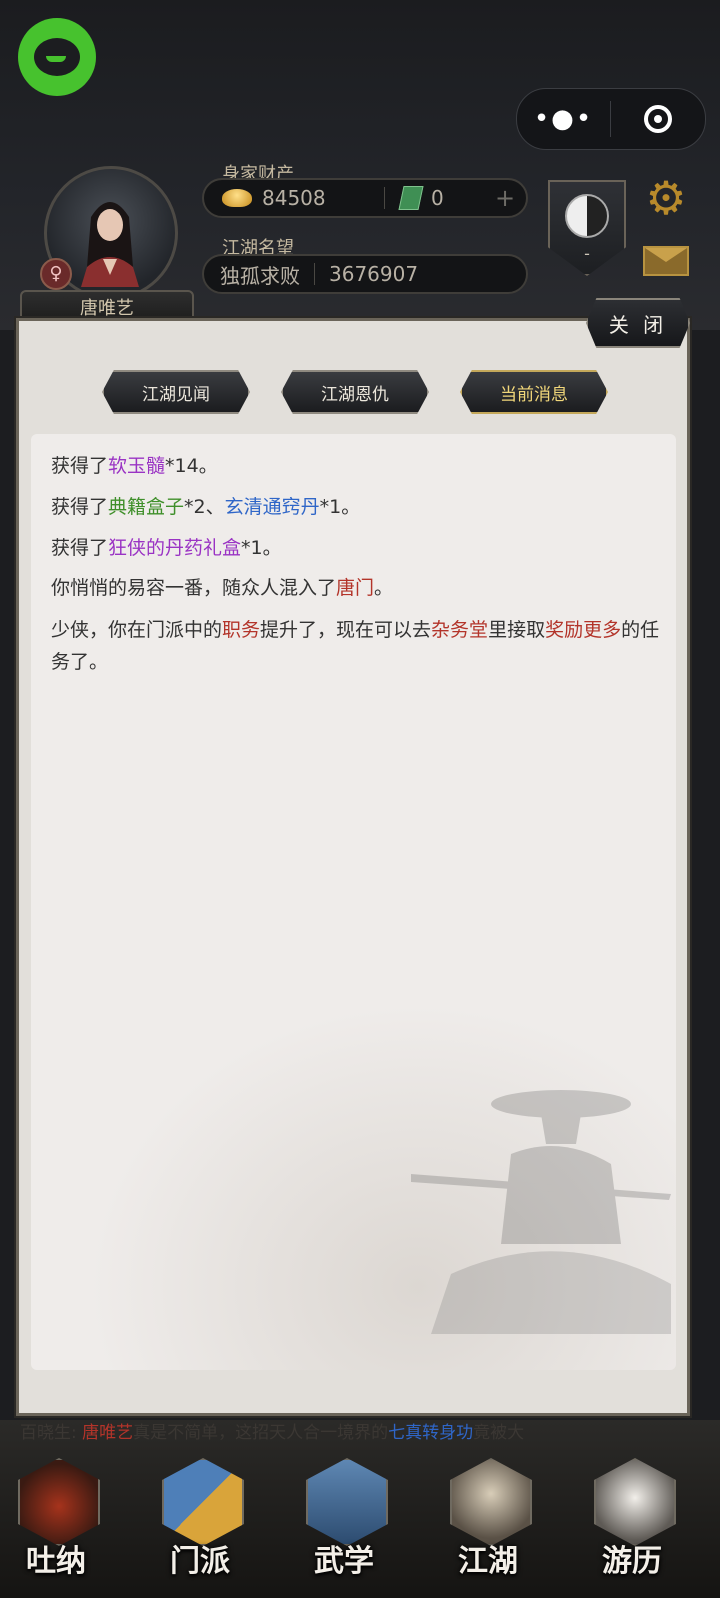 The image size is (720, 1598). I want to click on nav-label: 游历, so click(632, 1561).